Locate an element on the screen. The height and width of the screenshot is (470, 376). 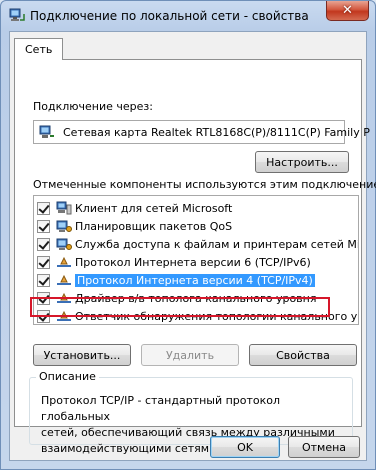
item-label: Клиент для сетей Microsoft is located at coordinates (154, 208).